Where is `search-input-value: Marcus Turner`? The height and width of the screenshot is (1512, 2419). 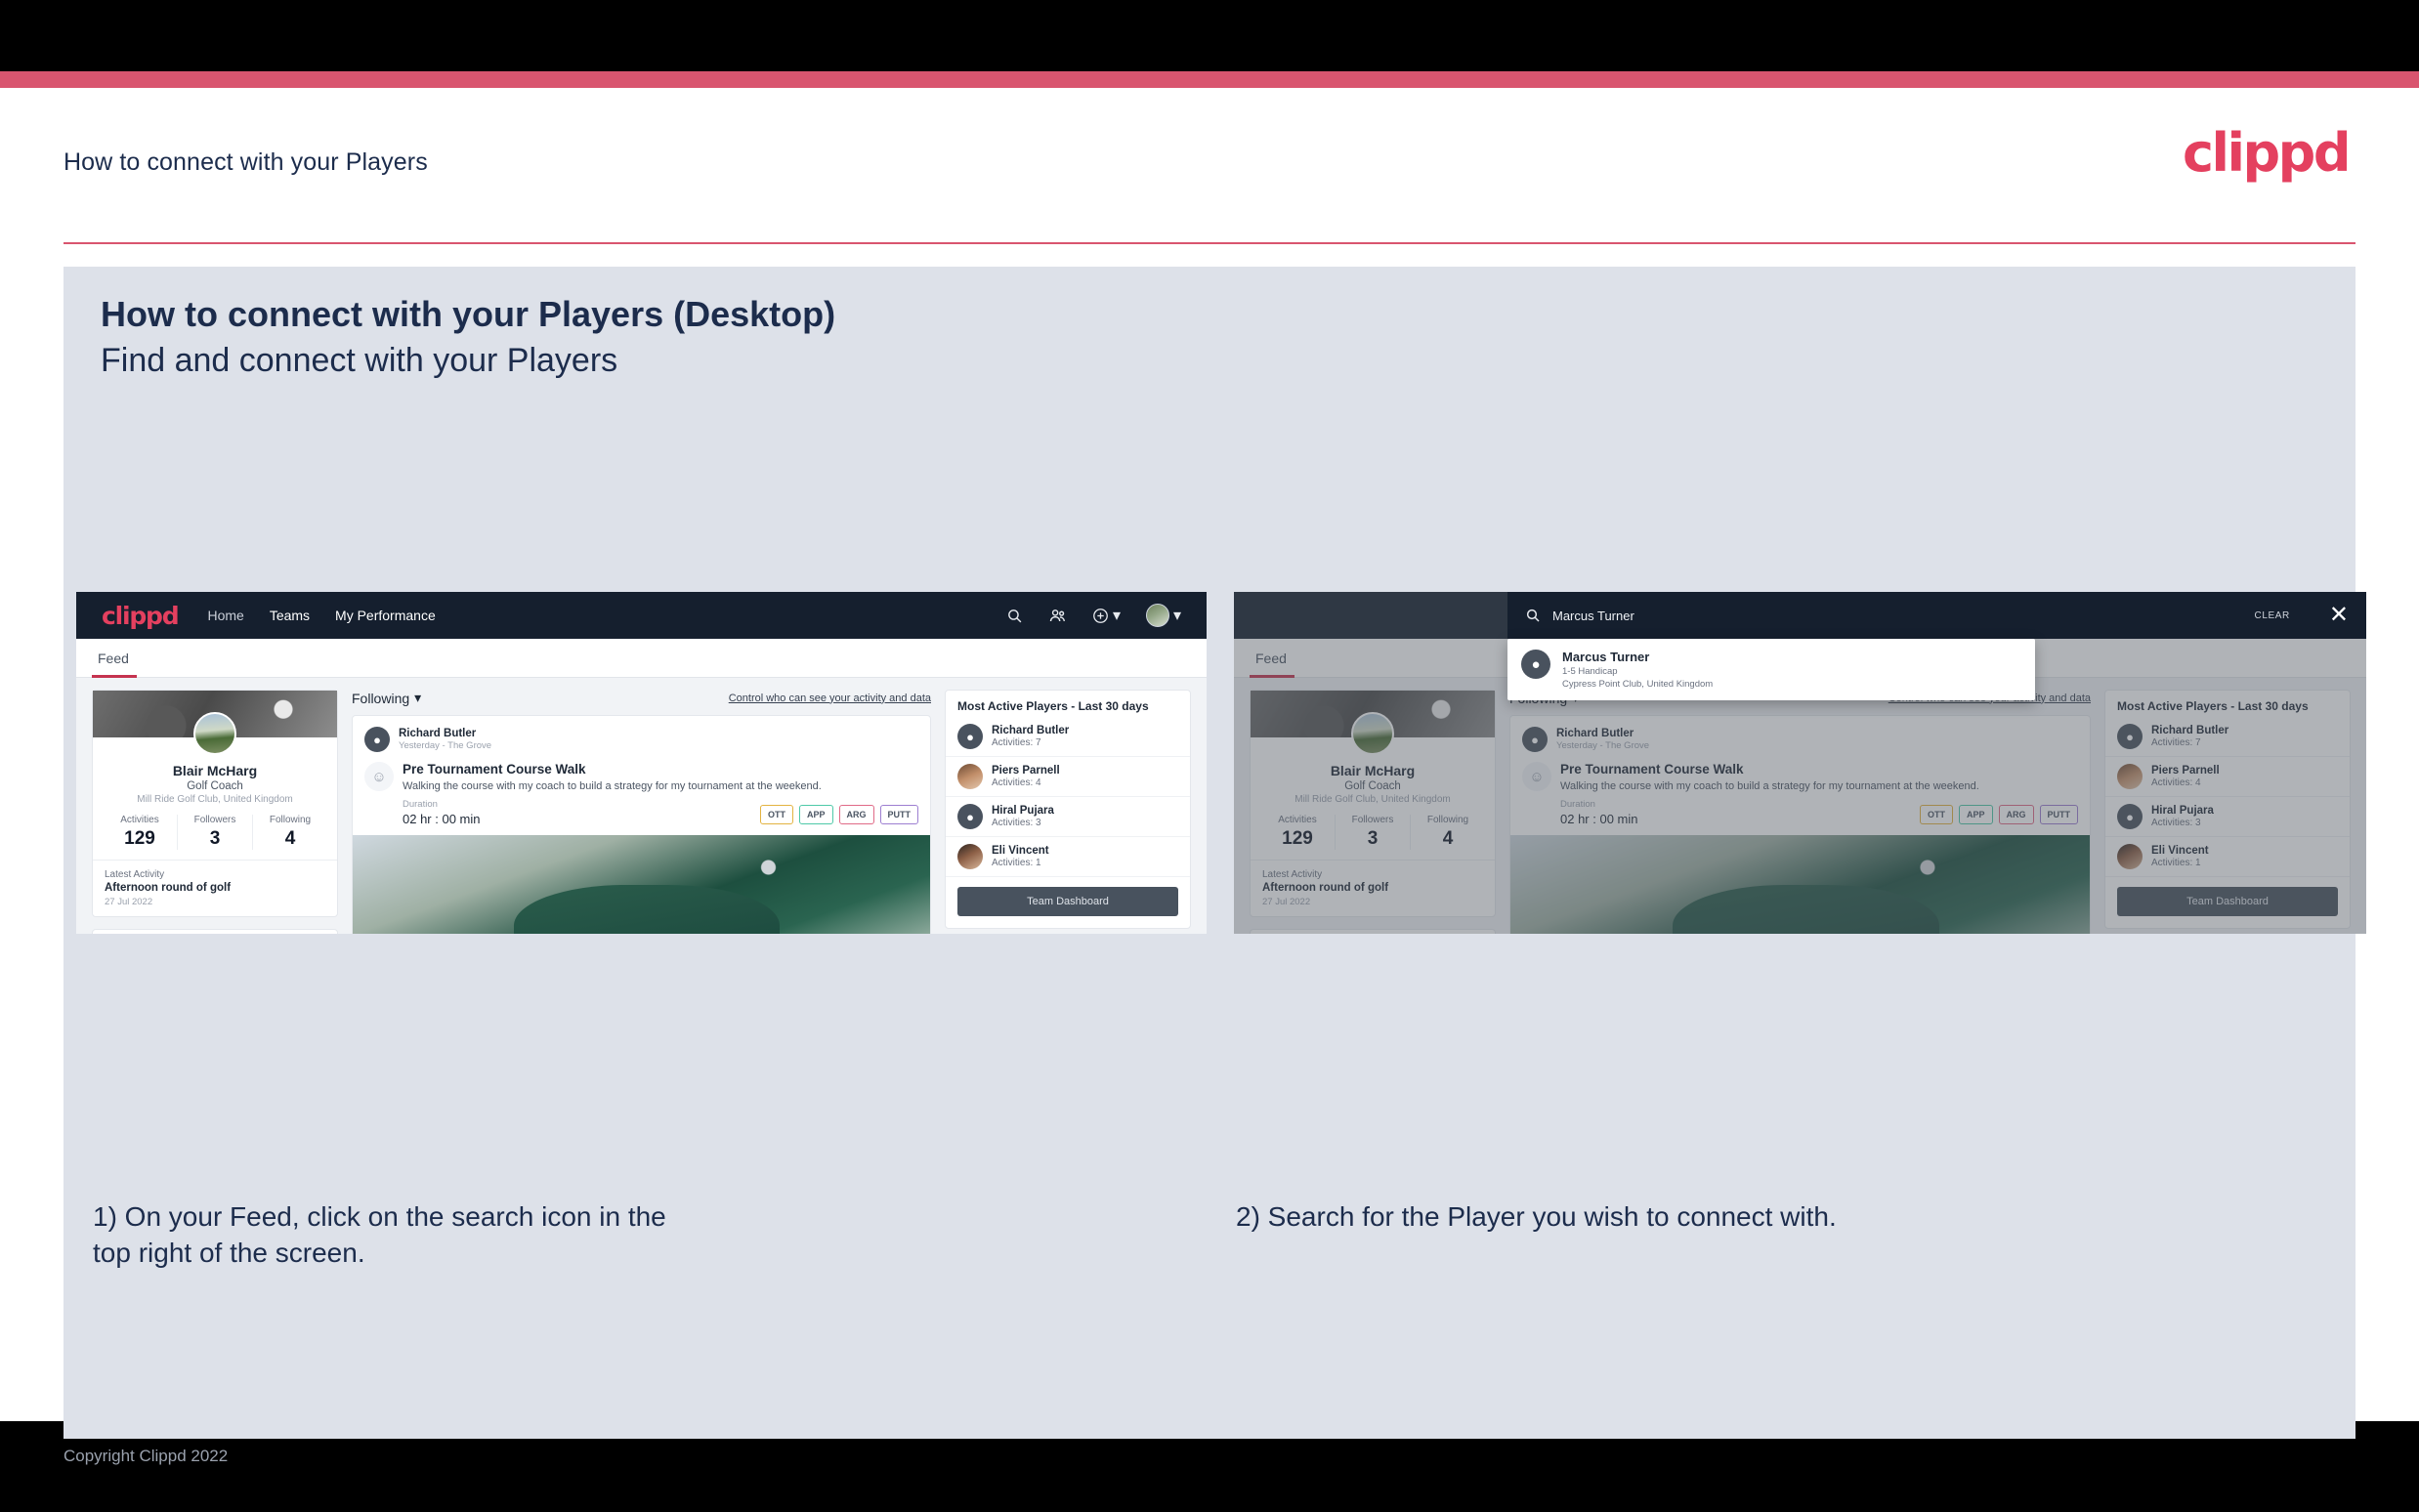
search-input-value: Marcus Turner is located at coordinates (1593, 615).